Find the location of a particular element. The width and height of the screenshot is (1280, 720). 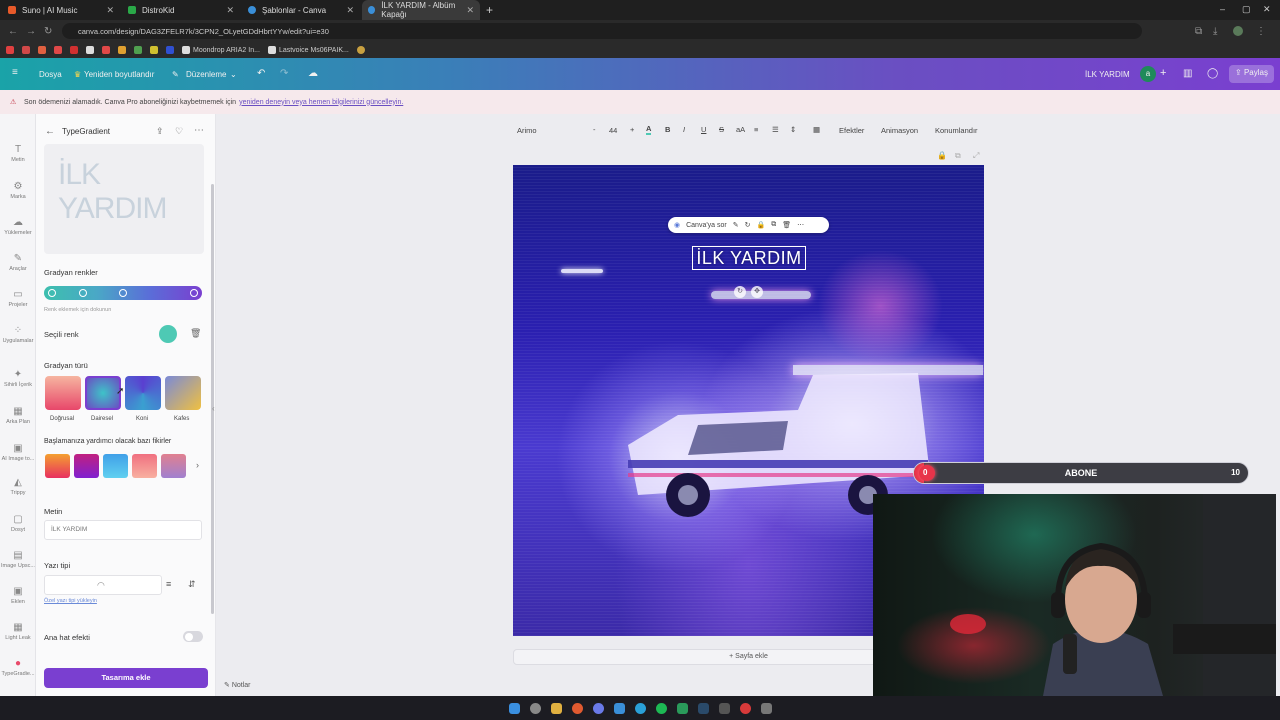

share-icon: ⇪ is located at coordinates (160, 131).